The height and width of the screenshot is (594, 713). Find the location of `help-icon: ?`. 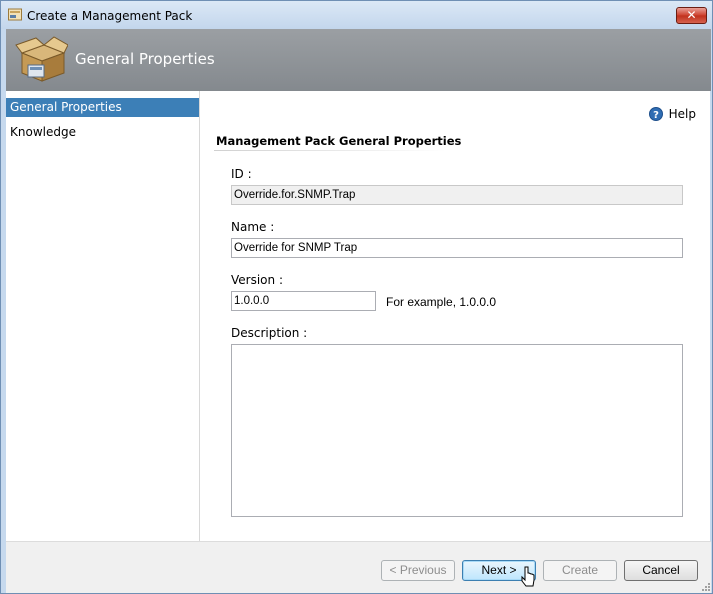

help-icon: ? is located at coordinates (655, 114).